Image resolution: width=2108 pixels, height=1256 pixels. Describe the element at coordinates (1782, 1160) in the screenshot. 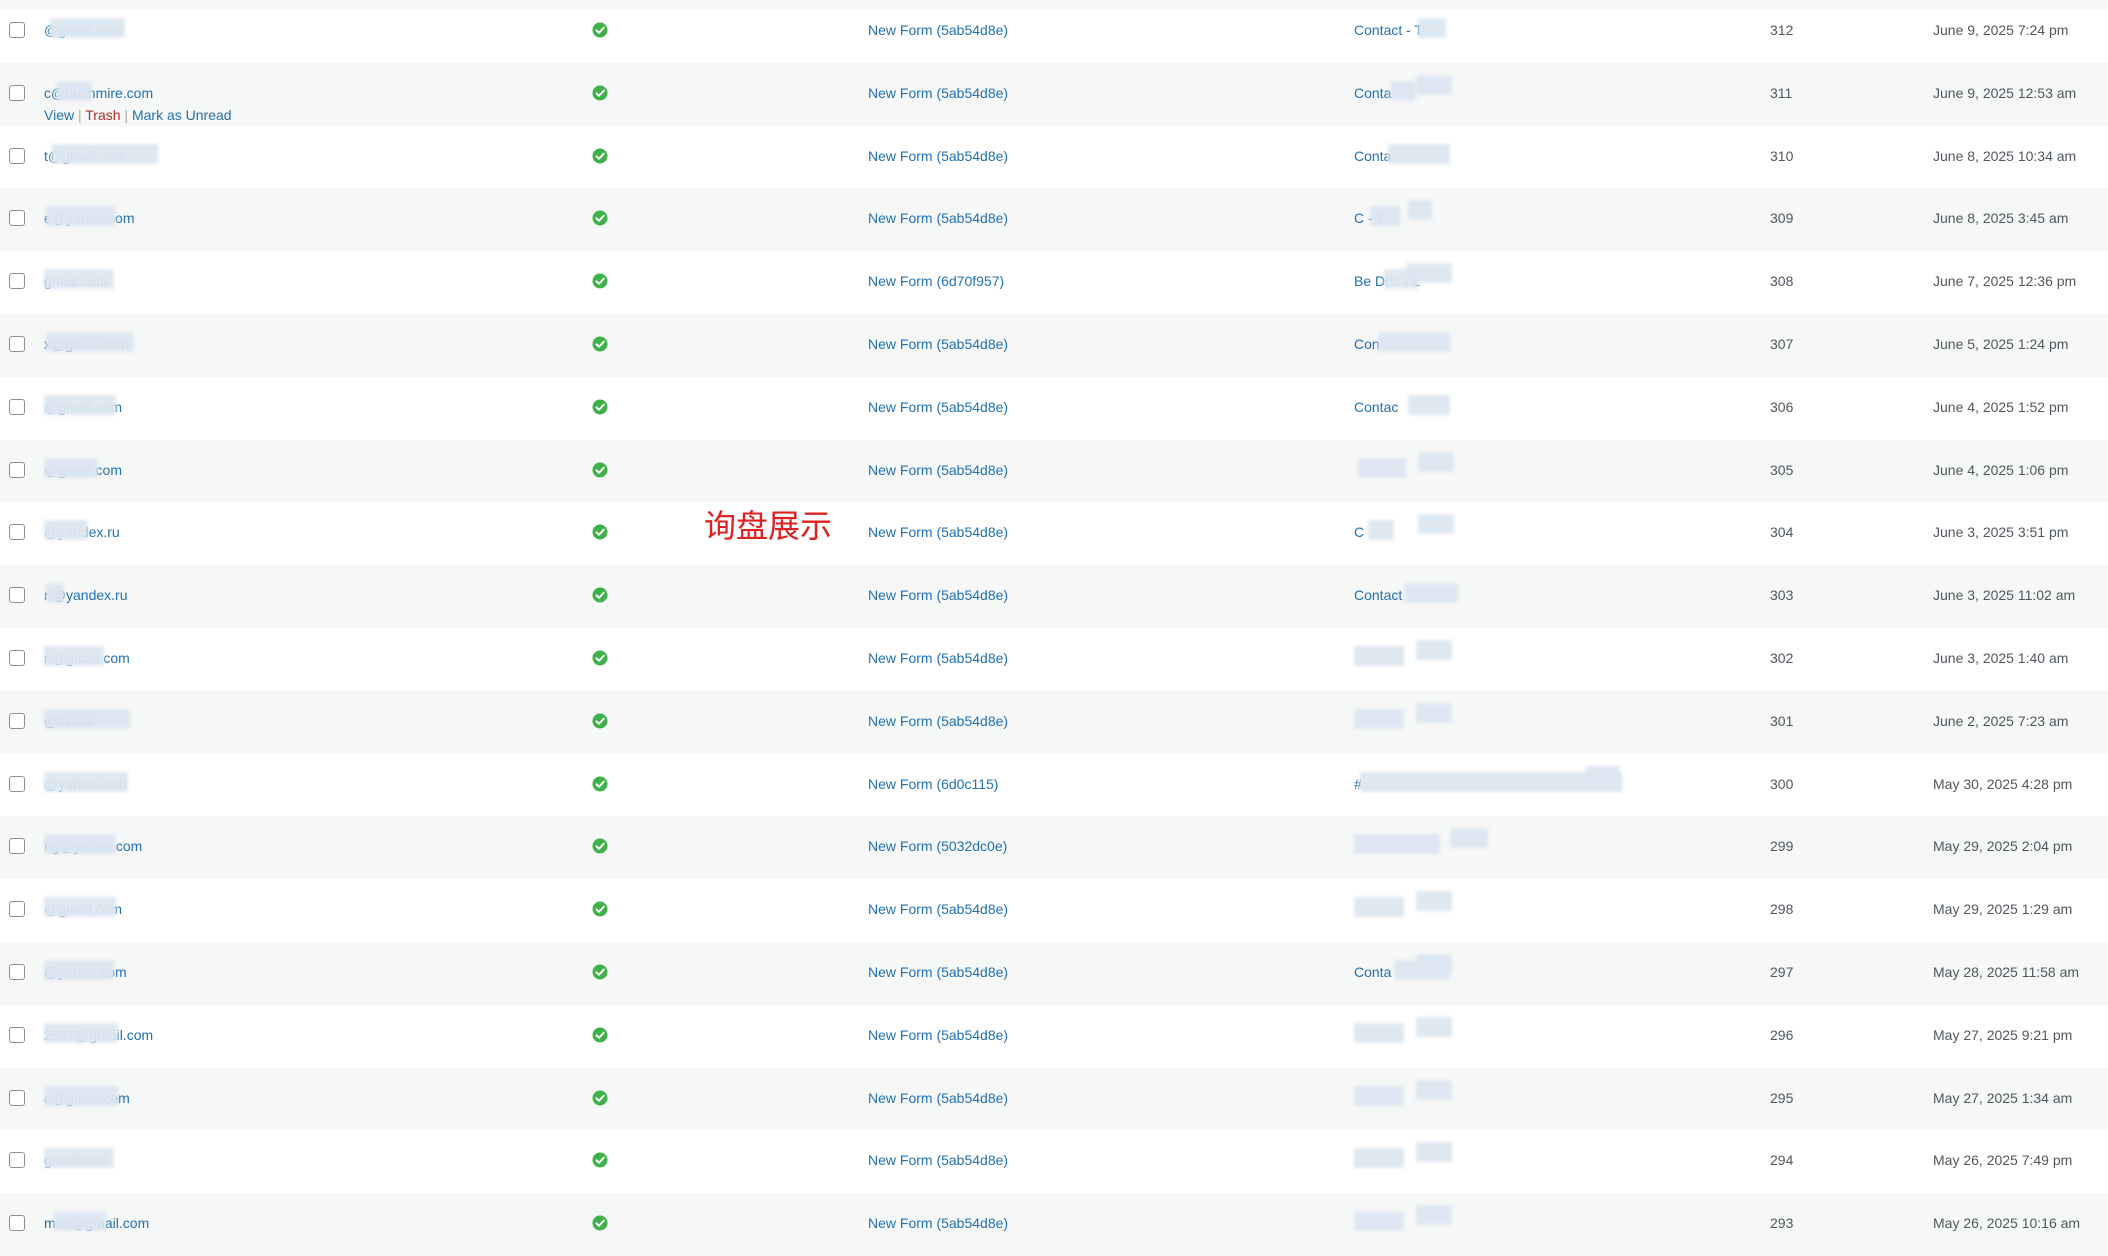

I see `entry-id: 294` at that location.